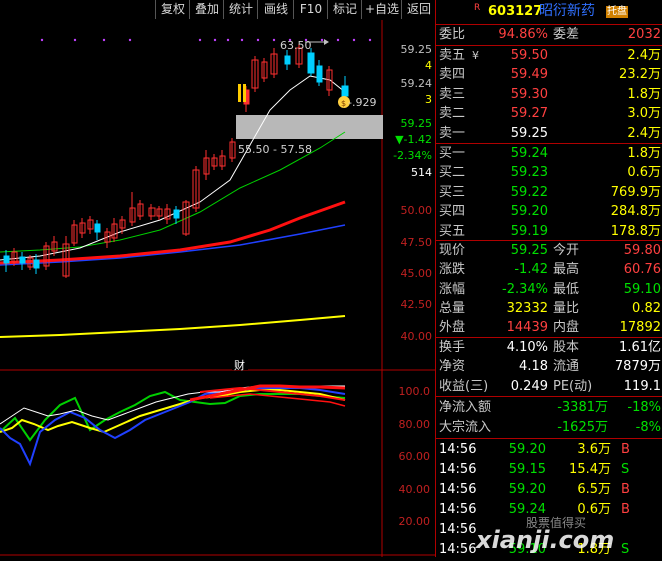 The height and width of the screenshot is (561, 662). What do you see at coordinates (549, 192) in the screenshot?
I see `bid-row: 买三 59.22 769.9万` at bounding box center [549, 192].